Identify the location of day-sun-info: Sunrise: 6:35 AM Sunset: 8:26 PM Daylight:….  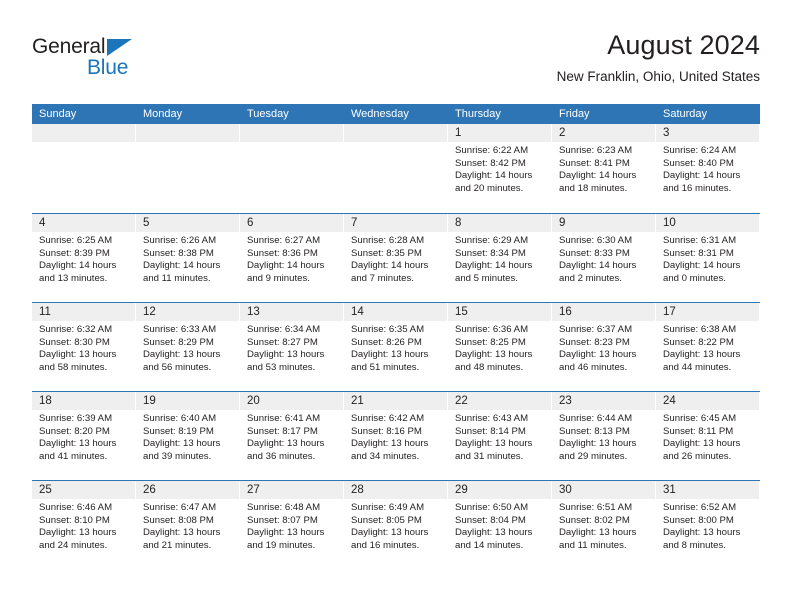
(395, 347).